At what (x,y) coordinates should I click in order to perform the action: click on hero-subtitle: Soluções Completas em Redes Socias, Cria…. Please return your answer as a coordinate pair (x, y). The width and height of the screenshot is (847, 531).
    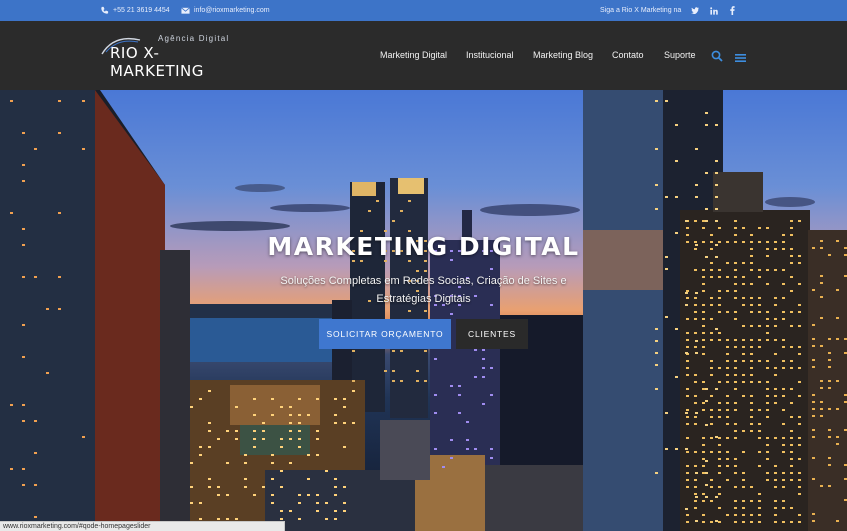
    Looking at the image, I should click on (423, 290).